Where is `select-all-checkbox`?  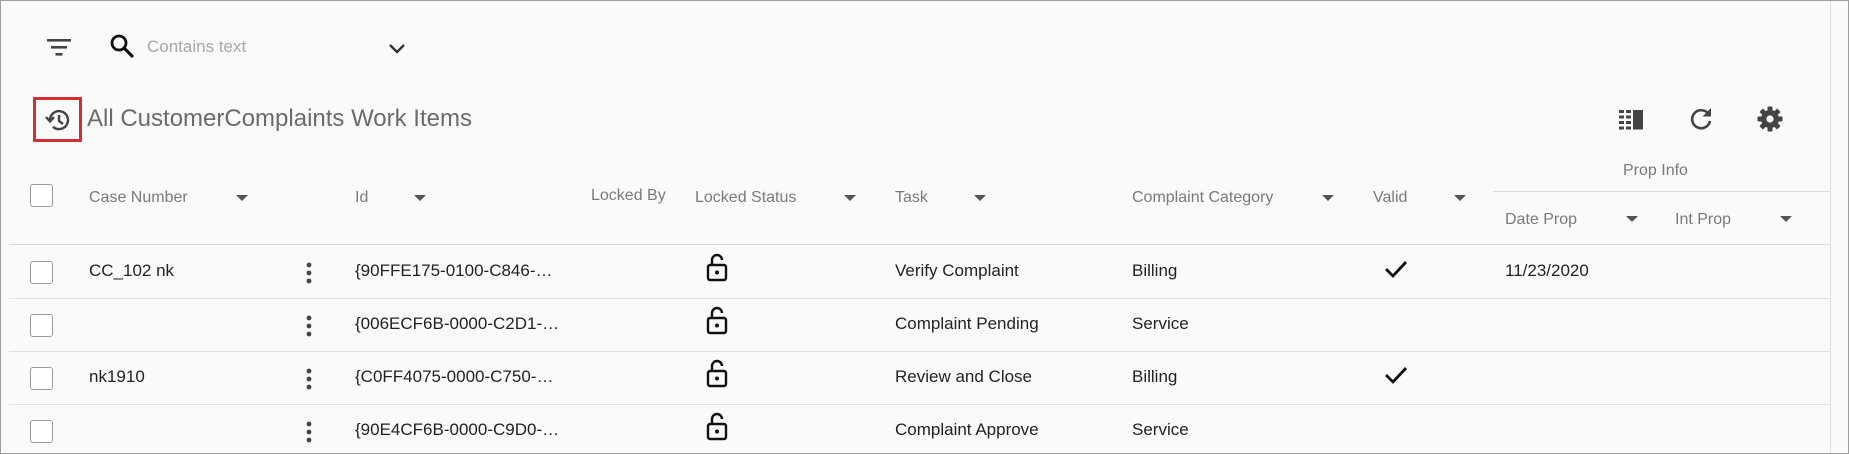 select-all-checkbox is located at coordinates (41, 195).